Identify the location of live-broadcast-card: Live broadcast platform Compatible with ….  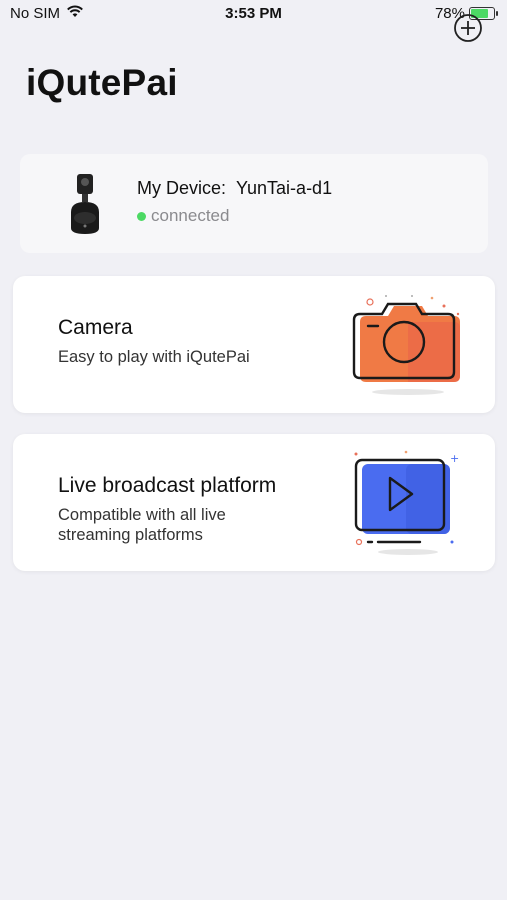
(254, 502).